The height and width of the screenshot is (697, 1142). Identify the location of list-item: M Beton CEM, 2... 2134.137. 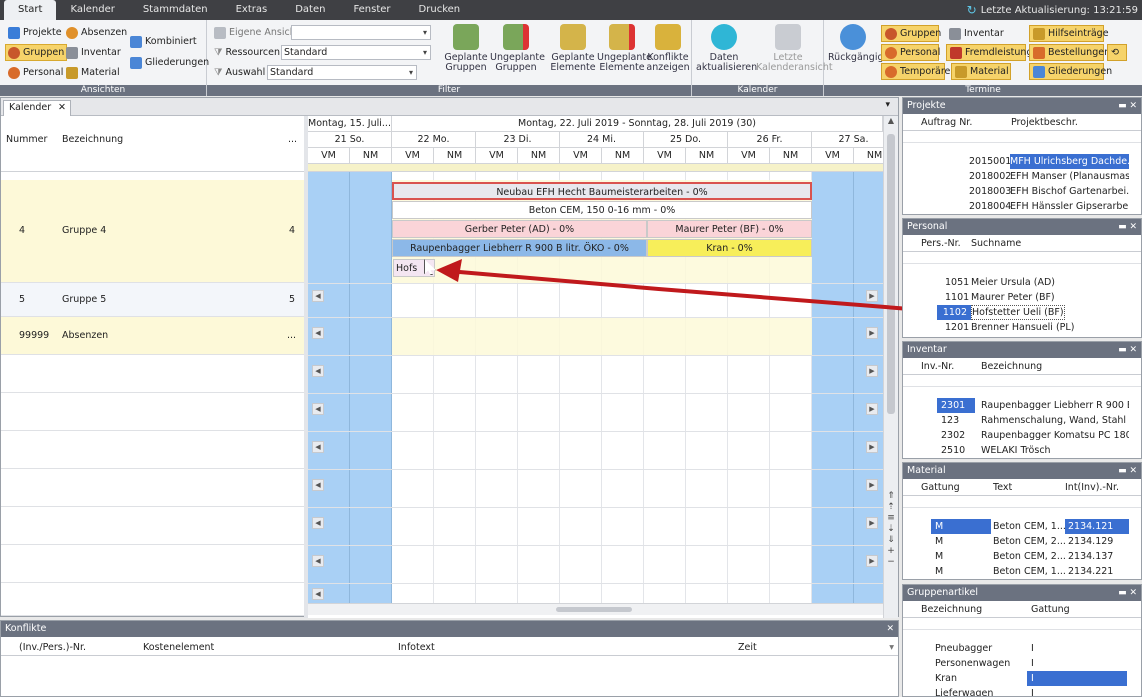
(1024, 556).